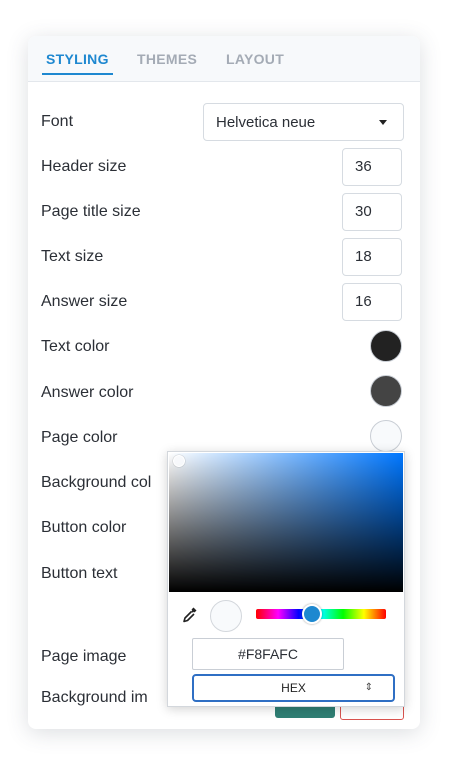 The width and height of the screenshot is (450, 765). Describe the element at coordinates (268, 654) in the screenshot. I see `hex-value-input: #F8FAFC` at that location.